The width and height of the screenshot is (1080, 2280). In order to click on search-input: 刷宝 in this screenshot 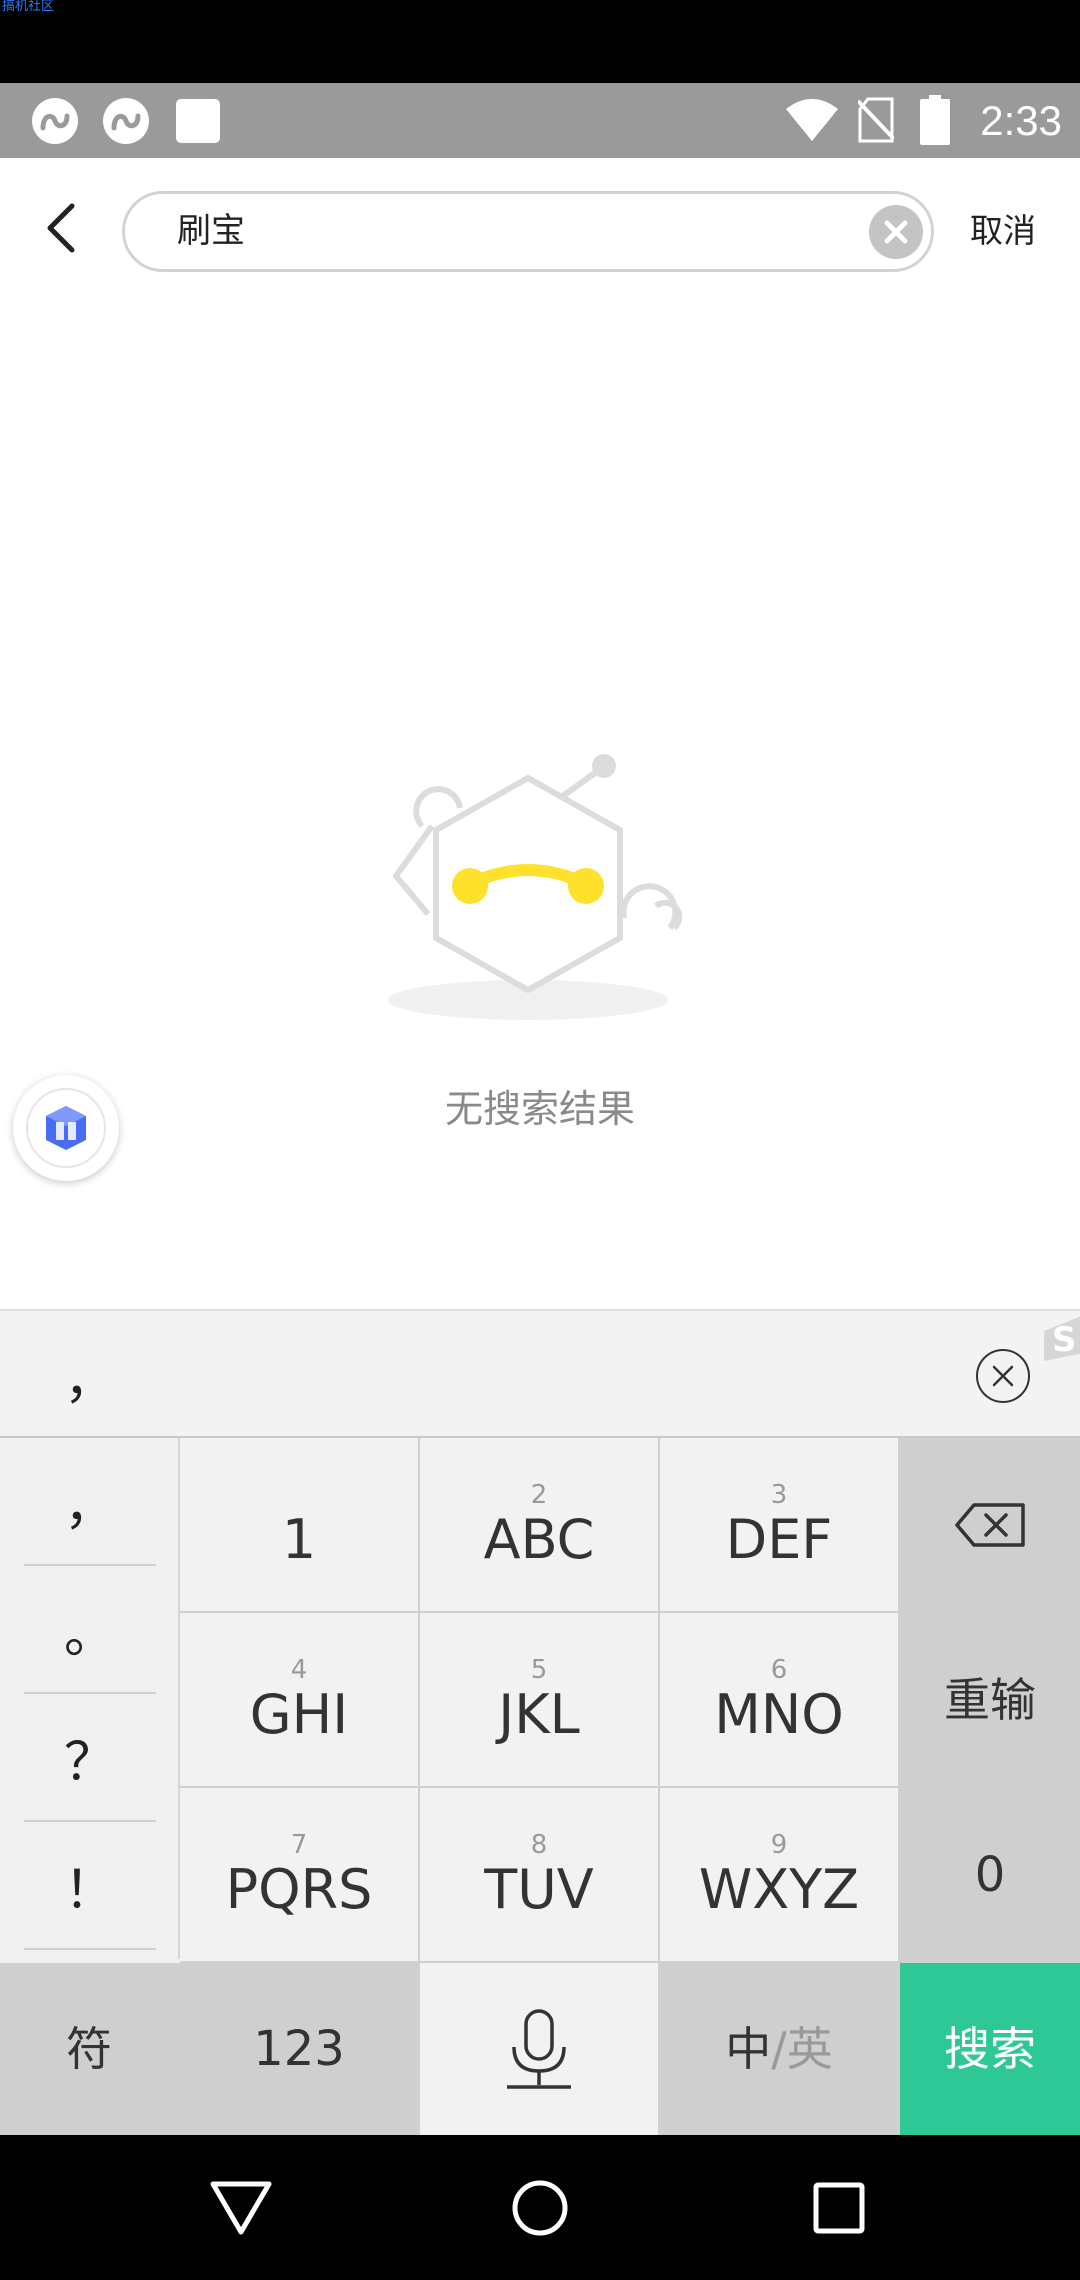, I will do `click(528, 231)`.